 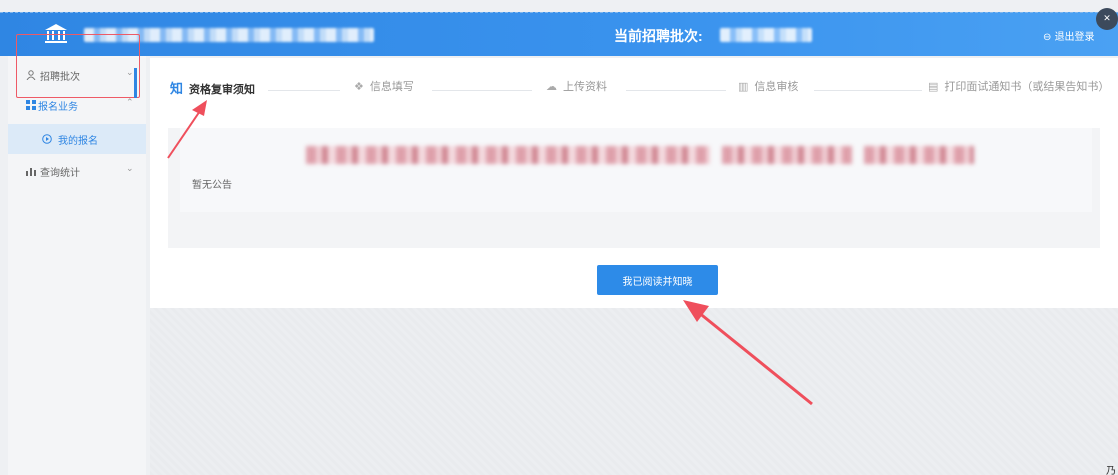 I want to click on step-notice: 知资格复审须知, so click(x=212, y=87).